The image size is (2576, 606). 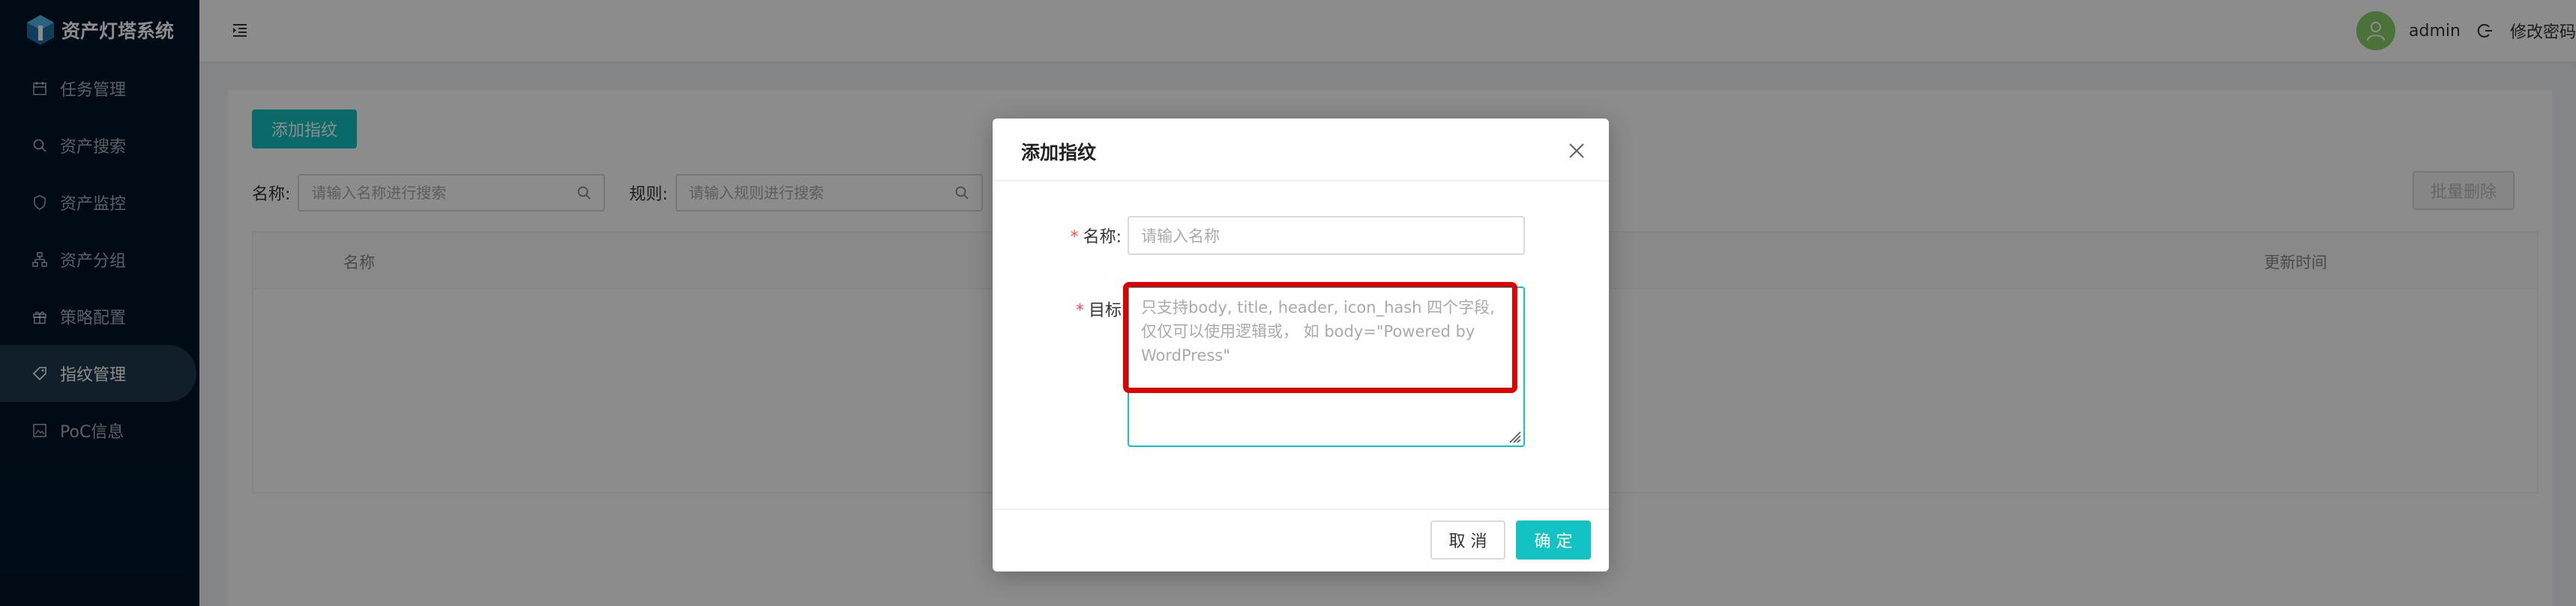 I want to click on close-icon, so click(x=1577, y=150).